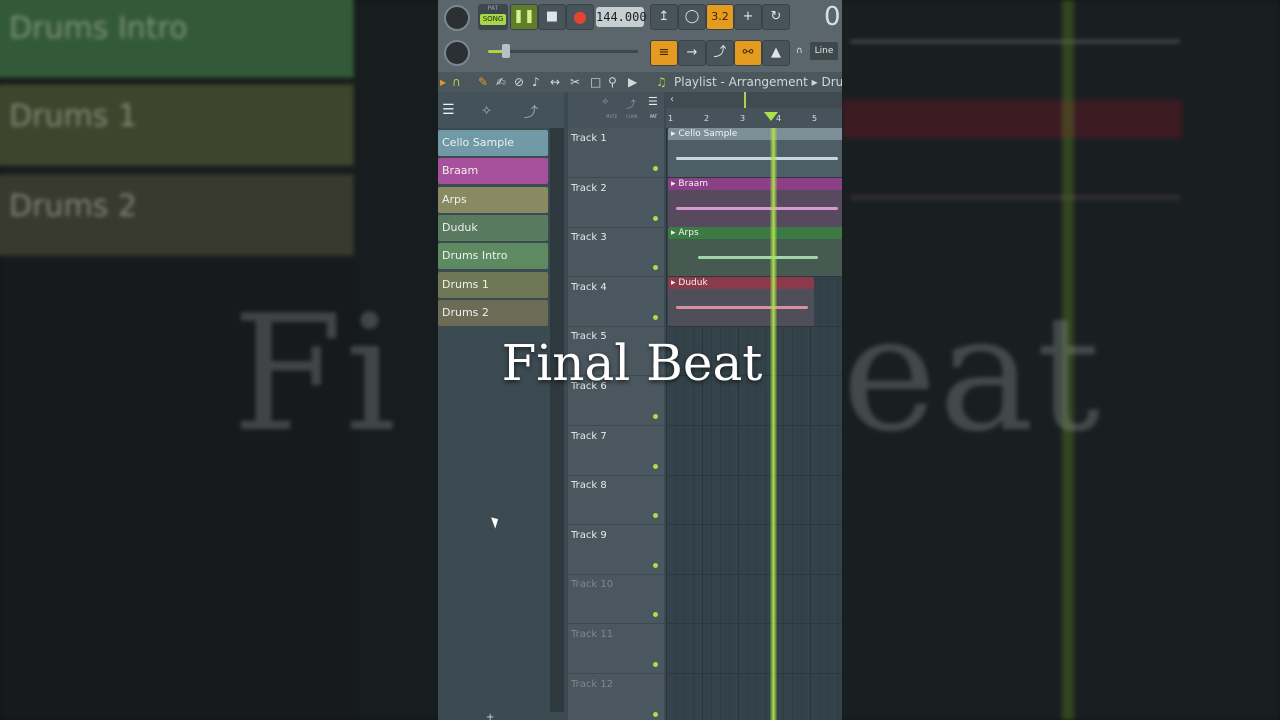  What do you see at coordinates (616, 153) in the screenshot?
I see `track-row: Track 1` at bounding box center [616, 153].